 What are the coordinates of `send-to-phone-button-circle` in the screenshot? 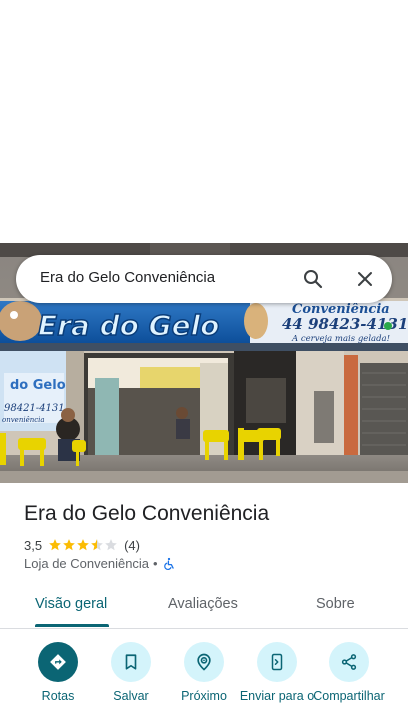 It's located at (277, 662).